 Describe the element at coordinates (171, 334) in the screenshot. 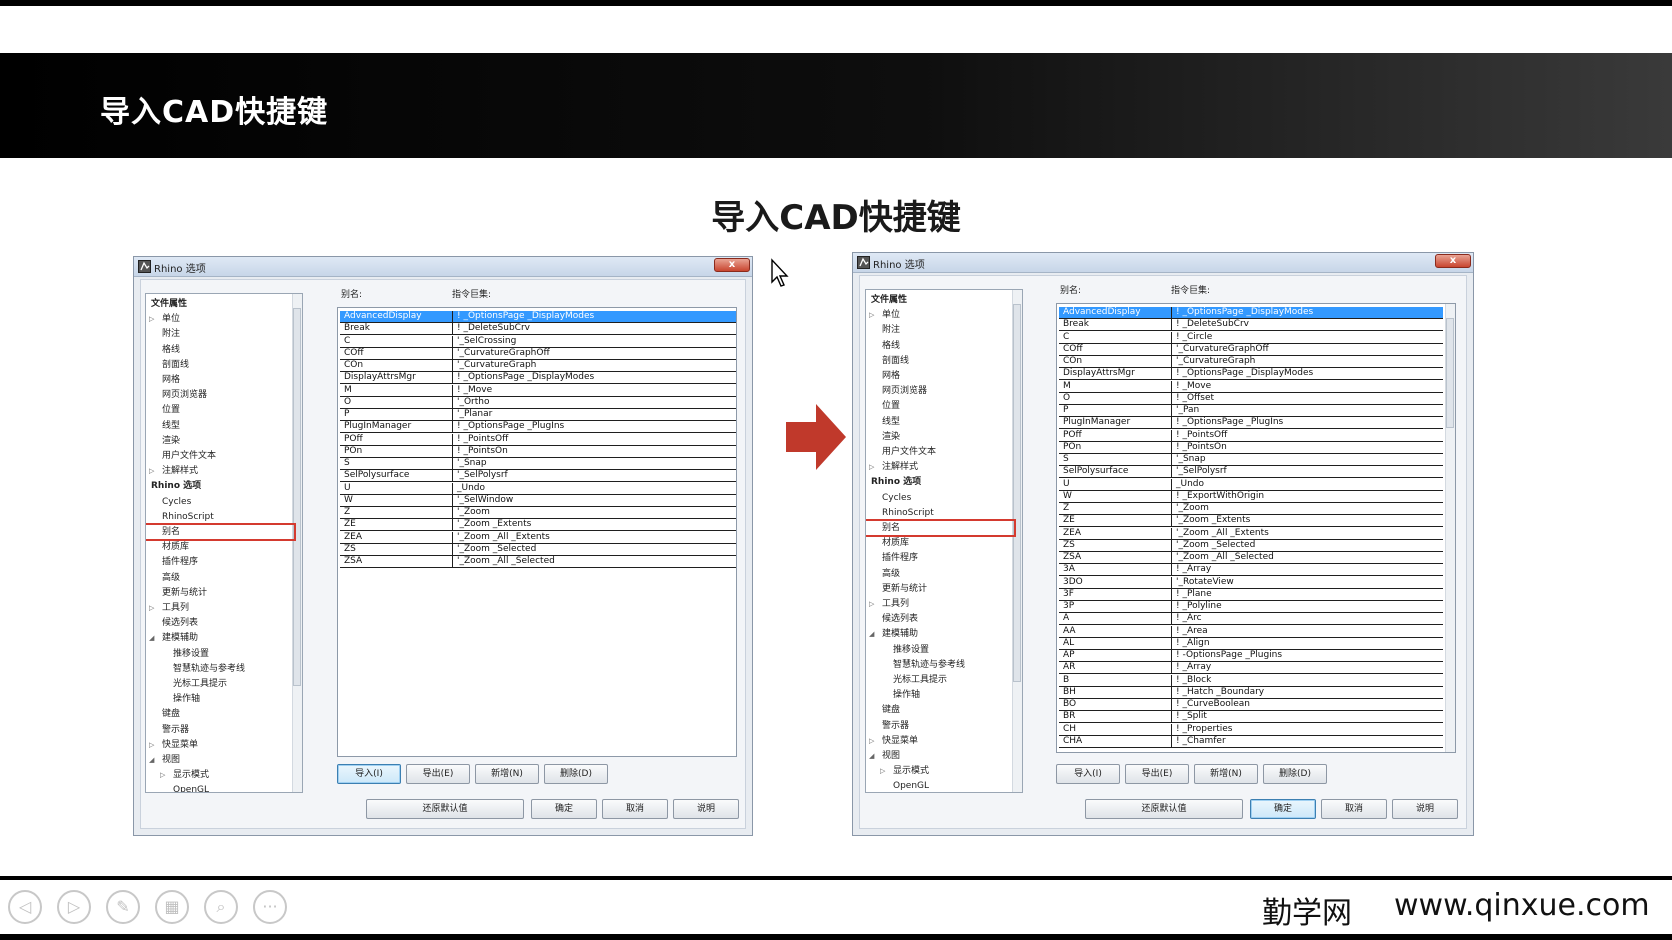

I see `tree-item: 附注` at that location.